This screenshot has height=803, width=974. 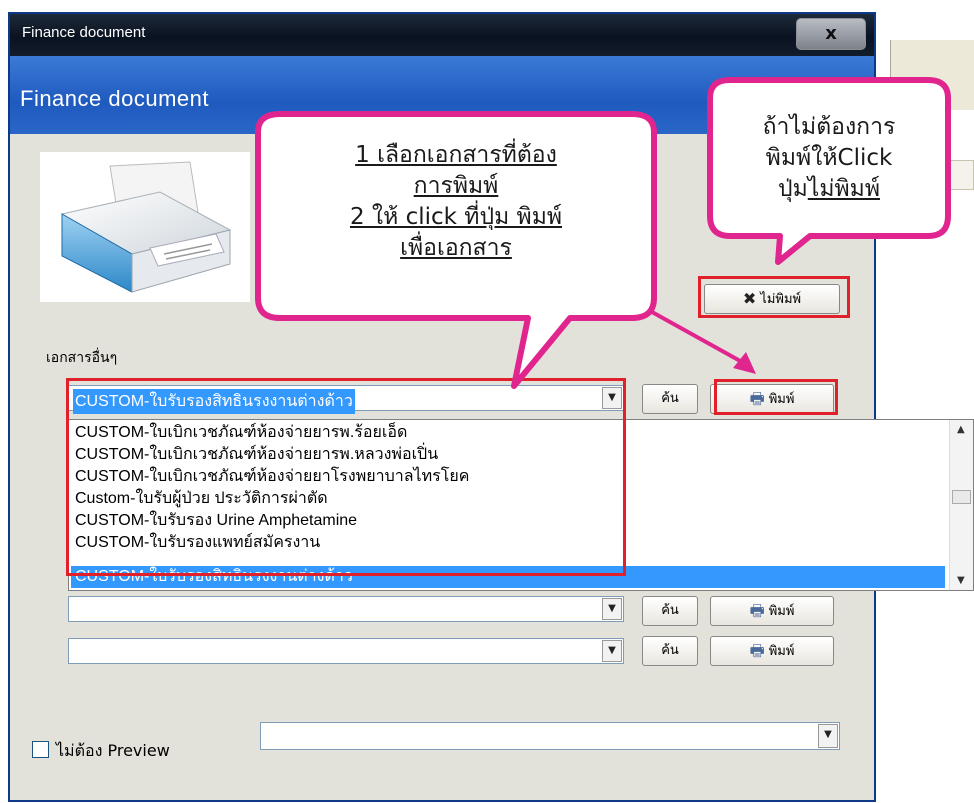 I want to click on callout-line: ปุ่มไม่พิมพ์, so click(x=829, y=189).